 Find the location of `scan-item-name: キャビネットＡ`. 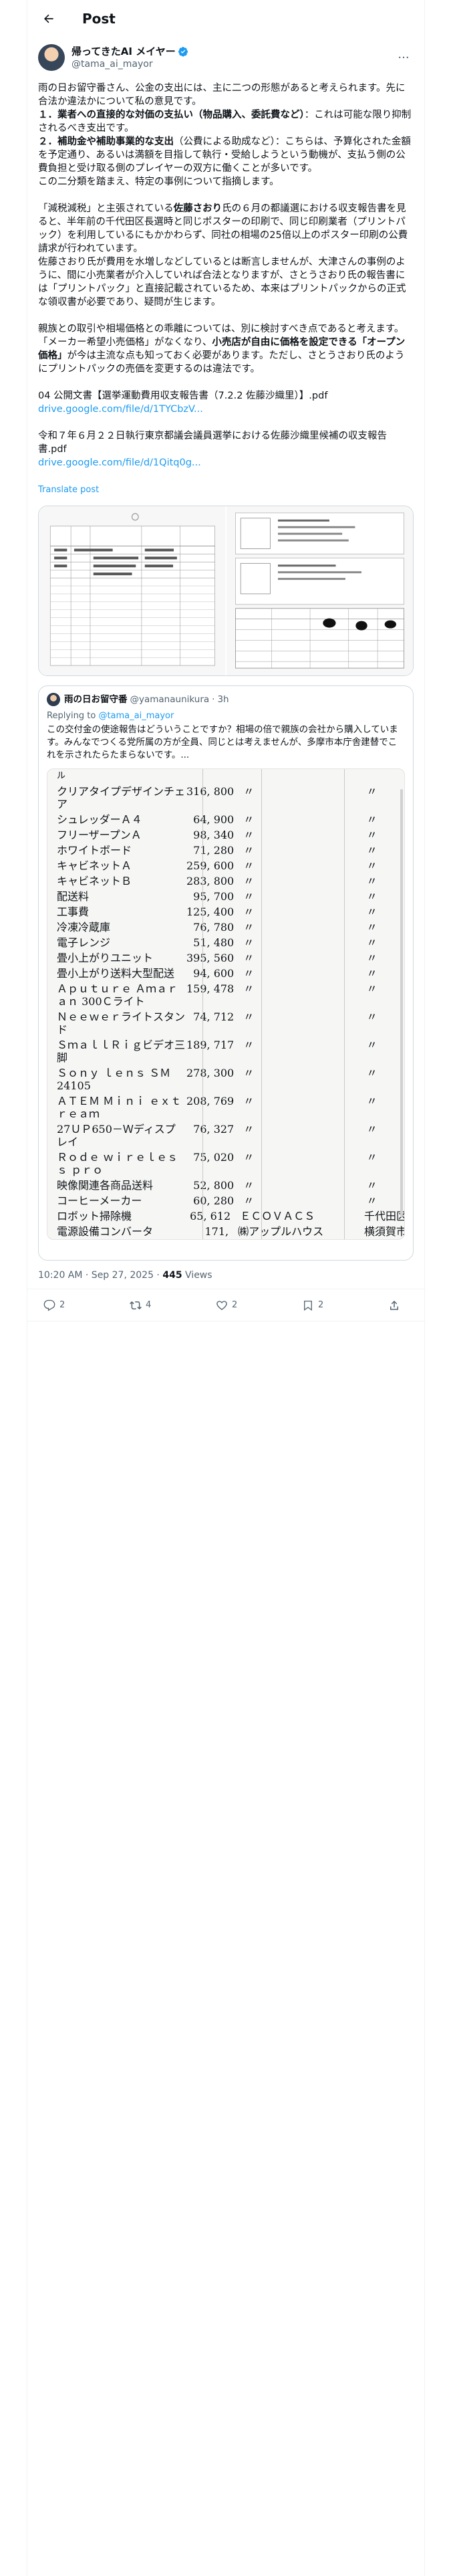

scan-item-name: キャビネットＡ is located at coordinates (94, 865).